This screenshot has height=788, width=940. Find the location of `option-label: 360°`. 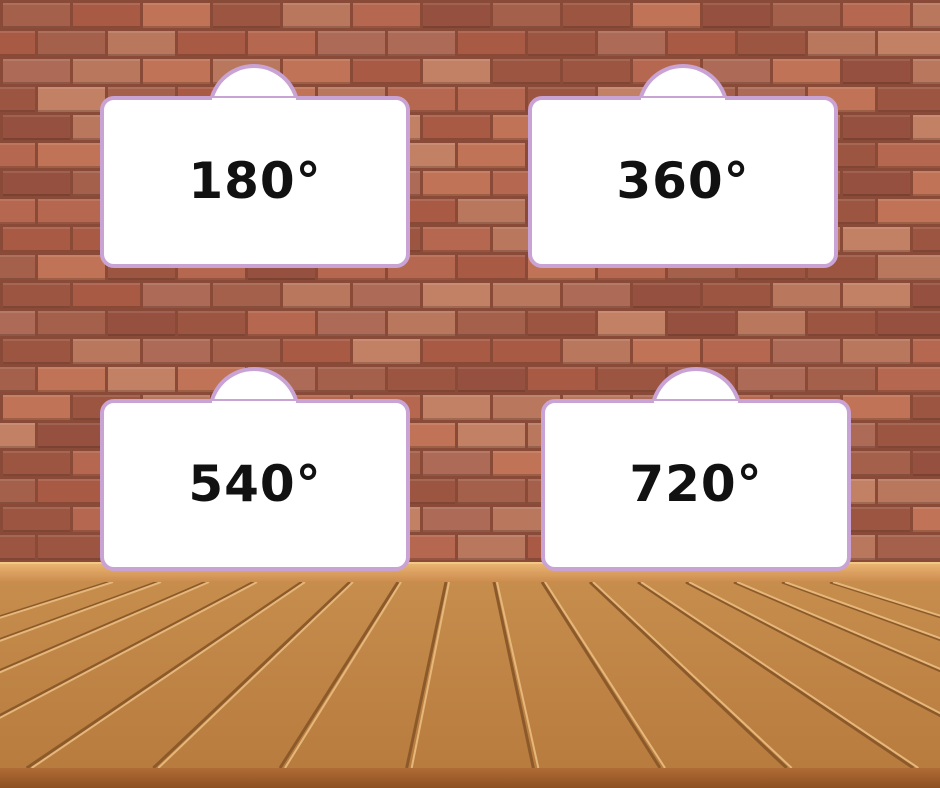

option-label: 360° is located at coordinates (683, 181).